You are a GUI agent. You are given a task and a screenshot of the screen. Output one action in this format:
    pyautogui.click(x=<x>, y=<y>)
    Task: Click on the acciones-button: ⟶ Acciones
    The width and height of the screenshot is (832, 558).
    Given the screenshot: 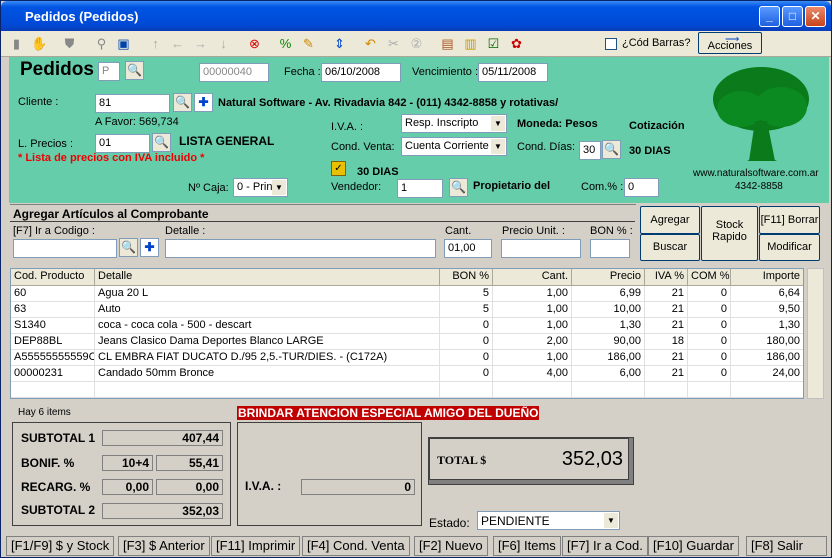 What is the action you would take?
    pyautogui.click(x=730, y=43)
    